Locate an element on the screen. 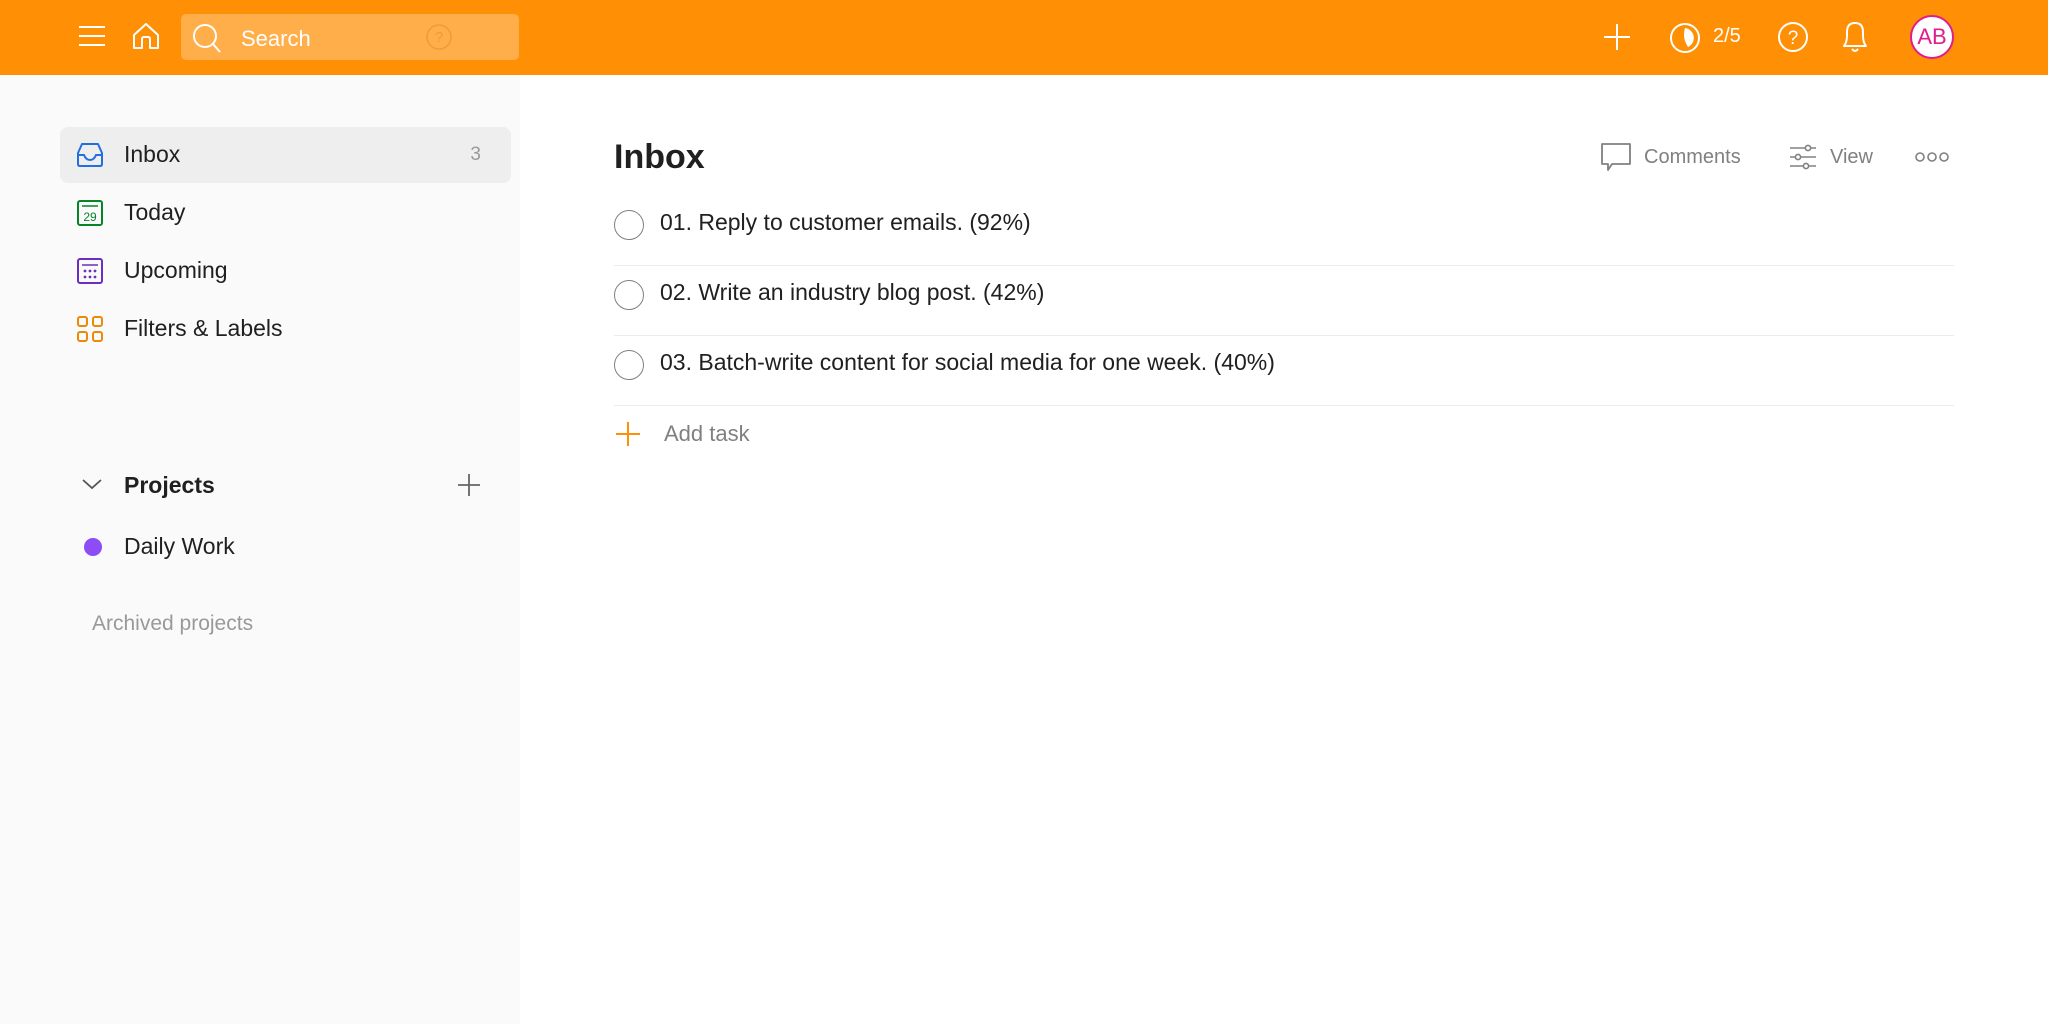 This screenshot has width=2048, height=1024. view-button: View is located at coordinates (1830, 157).